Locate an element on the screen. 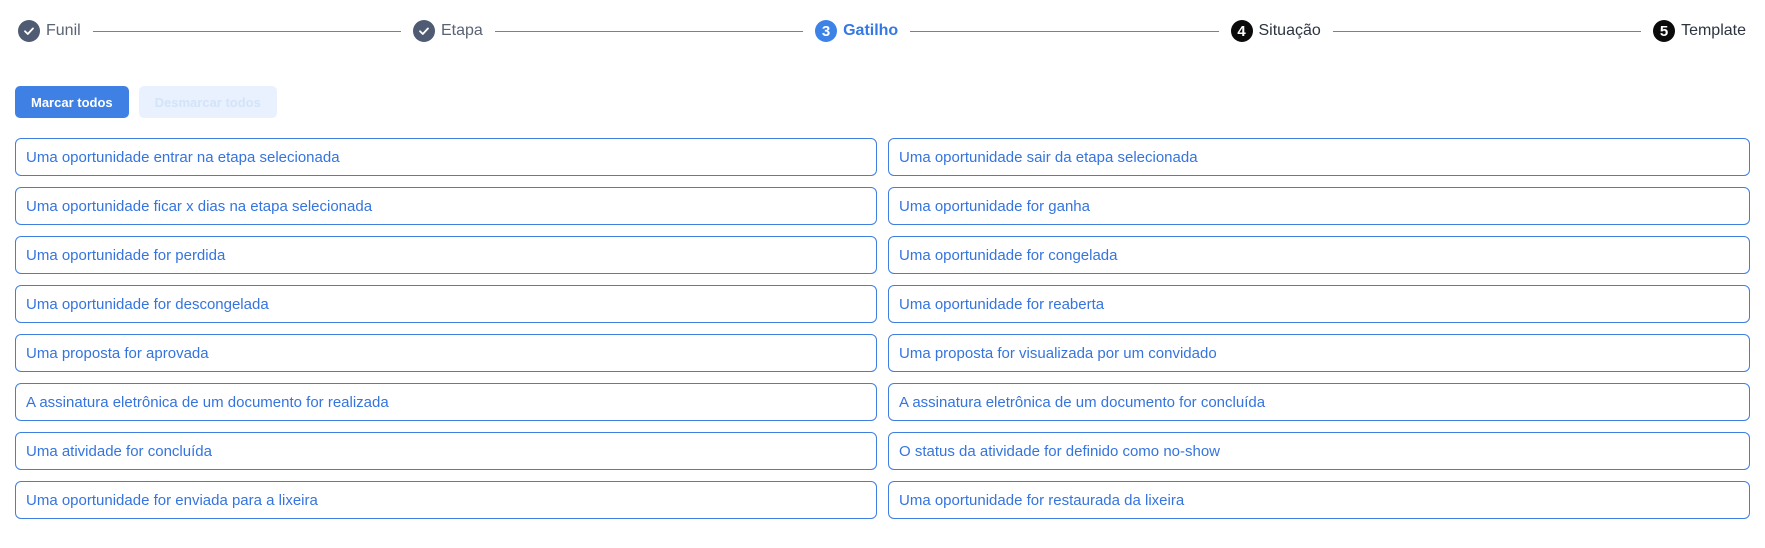 The image size is (1765, 548). step-number: 3 is located at coordinates (826, 31).